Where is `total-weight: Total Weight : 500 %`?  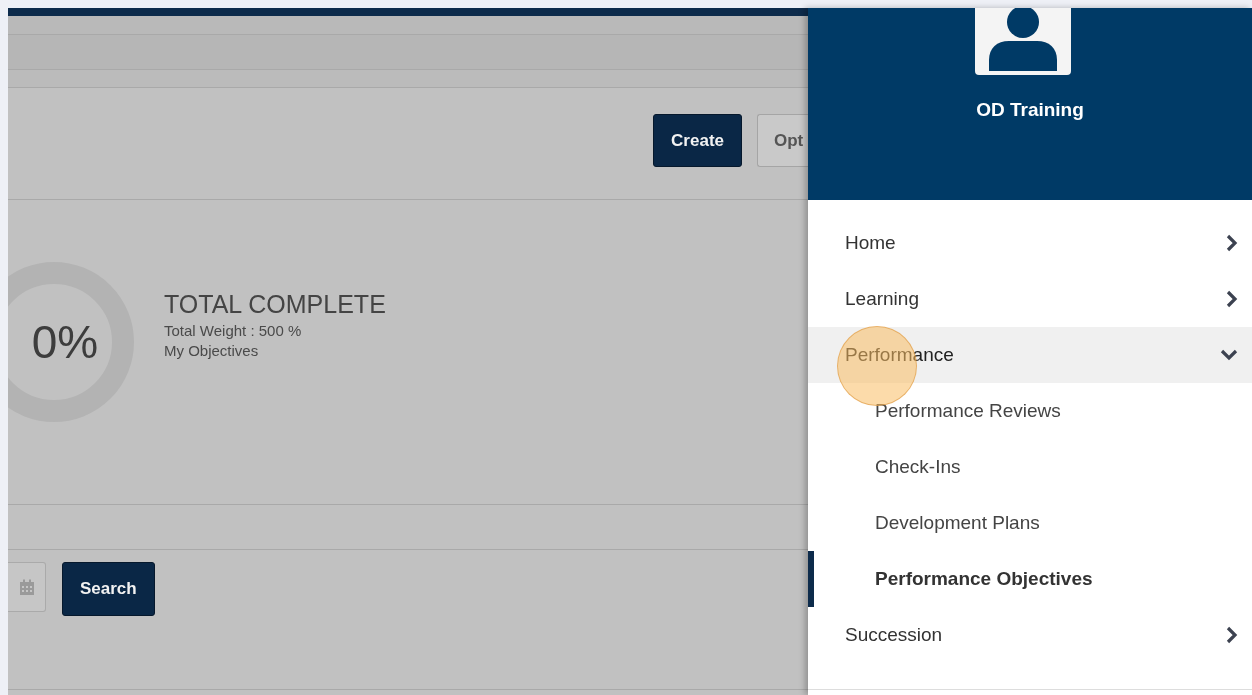 total-weight: Total Weight : 500 % is located at coordinates (233, 330).